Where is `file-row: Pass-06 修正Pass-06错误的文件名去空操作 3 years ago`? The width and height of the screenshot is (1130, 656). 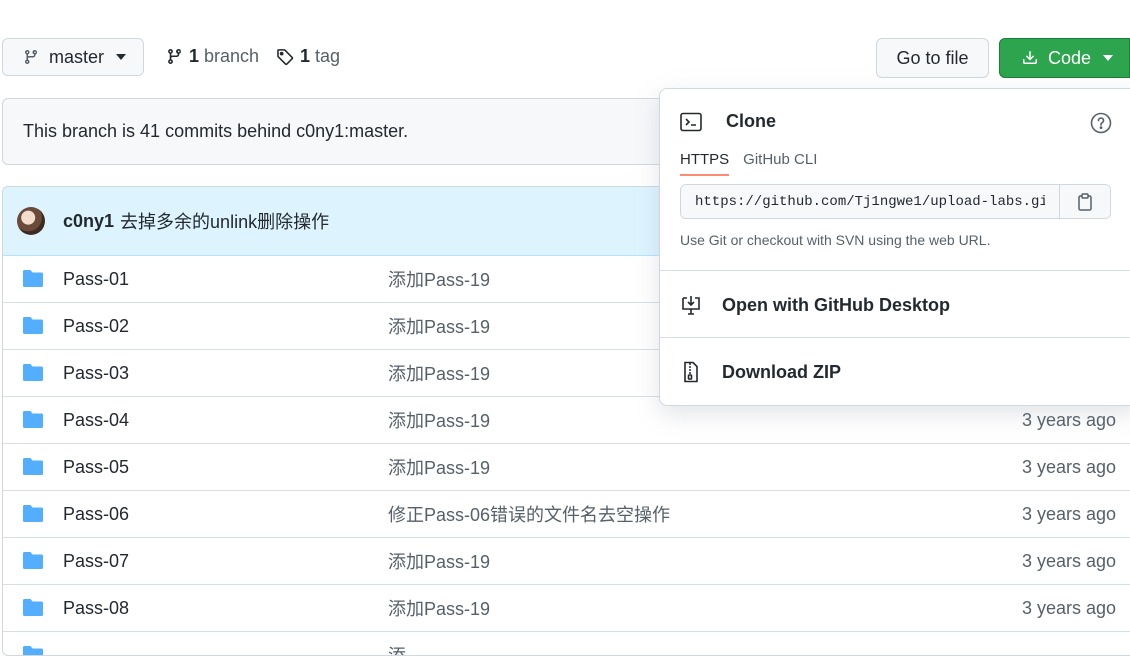 file-row: Pass-06 修正Pass-06错误的文件名去空操作 3 years ago is located at coordinates (566, 513).